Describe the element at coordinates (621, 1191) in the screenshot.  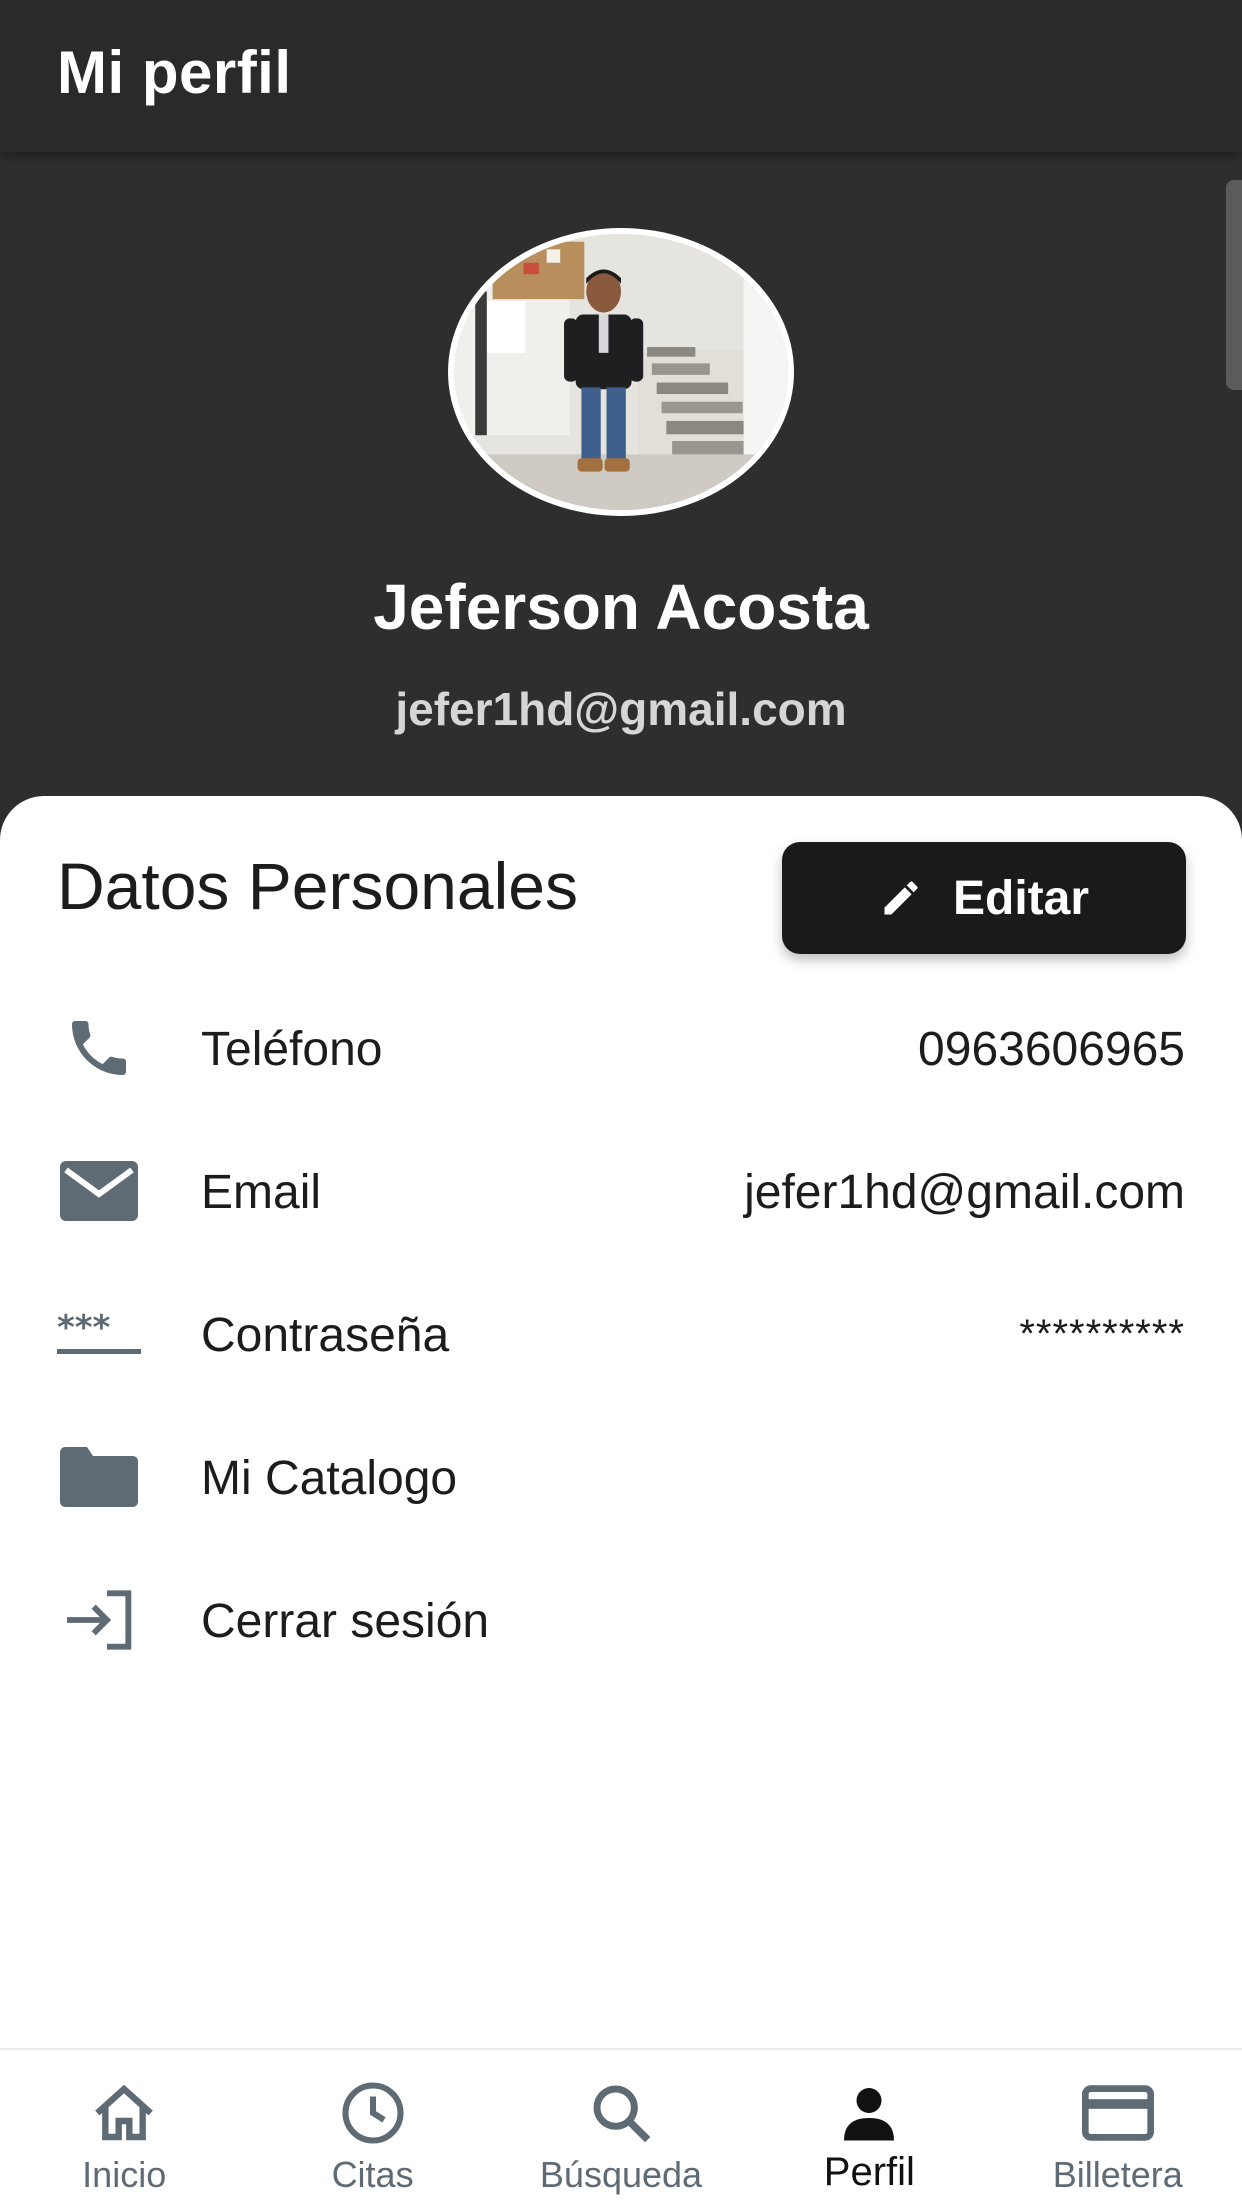
I see `row-email: Email jefer1hd@gmail.com` at that location.